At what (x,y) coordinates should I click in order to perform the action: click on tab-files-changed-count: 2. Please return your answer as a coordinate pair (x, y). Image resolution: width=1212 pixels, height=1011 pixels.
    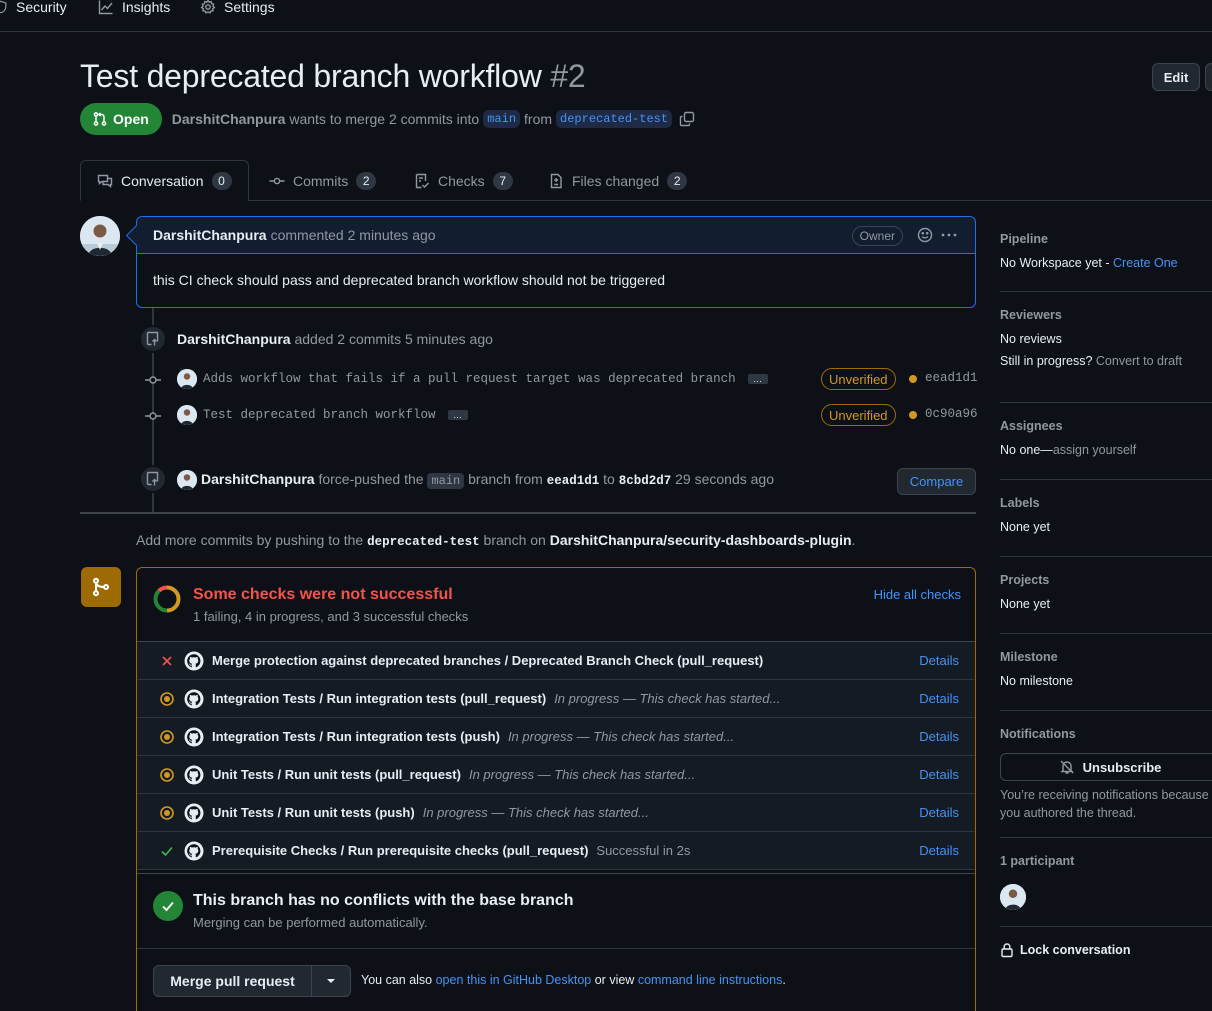
    Looking at the image, I should click on (677, 180).